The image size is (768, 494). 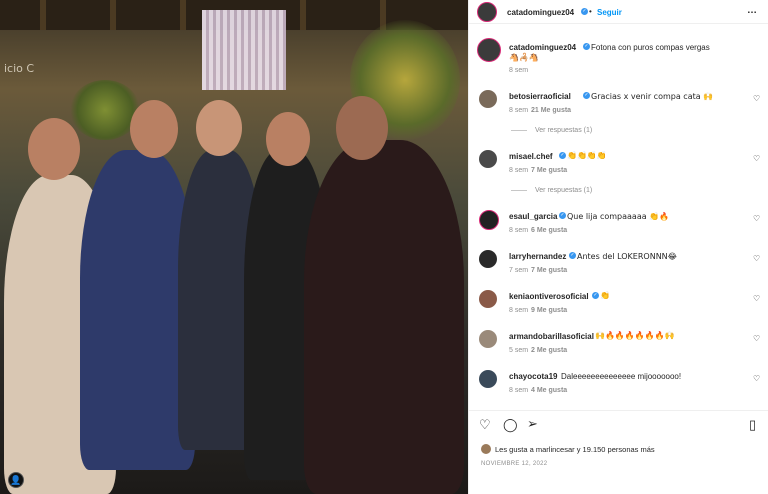 I want to click on author-avatar, so click(x=487, y=12).